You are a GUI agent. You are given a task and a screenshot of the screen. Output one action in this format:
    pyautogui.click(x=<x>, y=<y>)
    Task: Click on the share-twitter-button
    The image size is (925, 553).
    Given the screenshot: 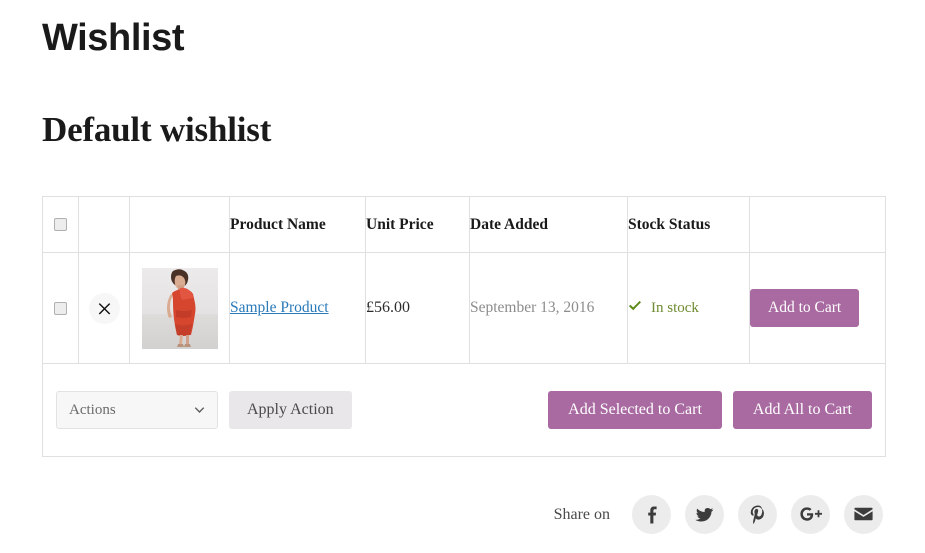 What is the action you would take?
    pyautogui.click(x=704, y=514)
    